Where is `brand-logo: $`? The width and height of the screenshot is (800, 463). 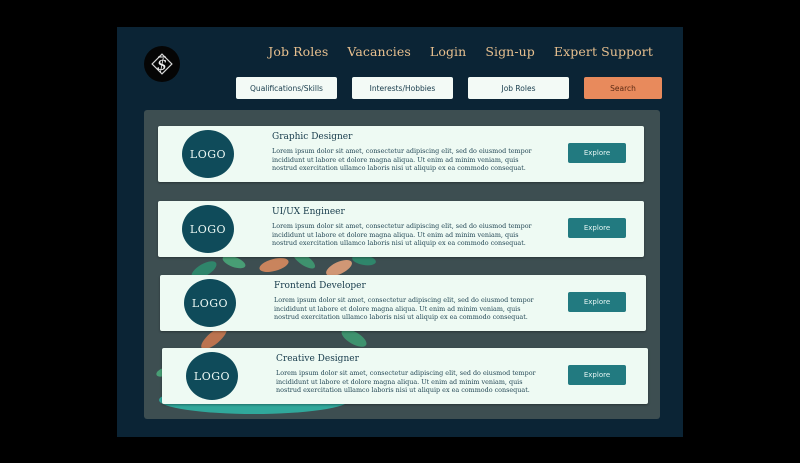 brand-logo: $ is located at coordinates (162, 64).